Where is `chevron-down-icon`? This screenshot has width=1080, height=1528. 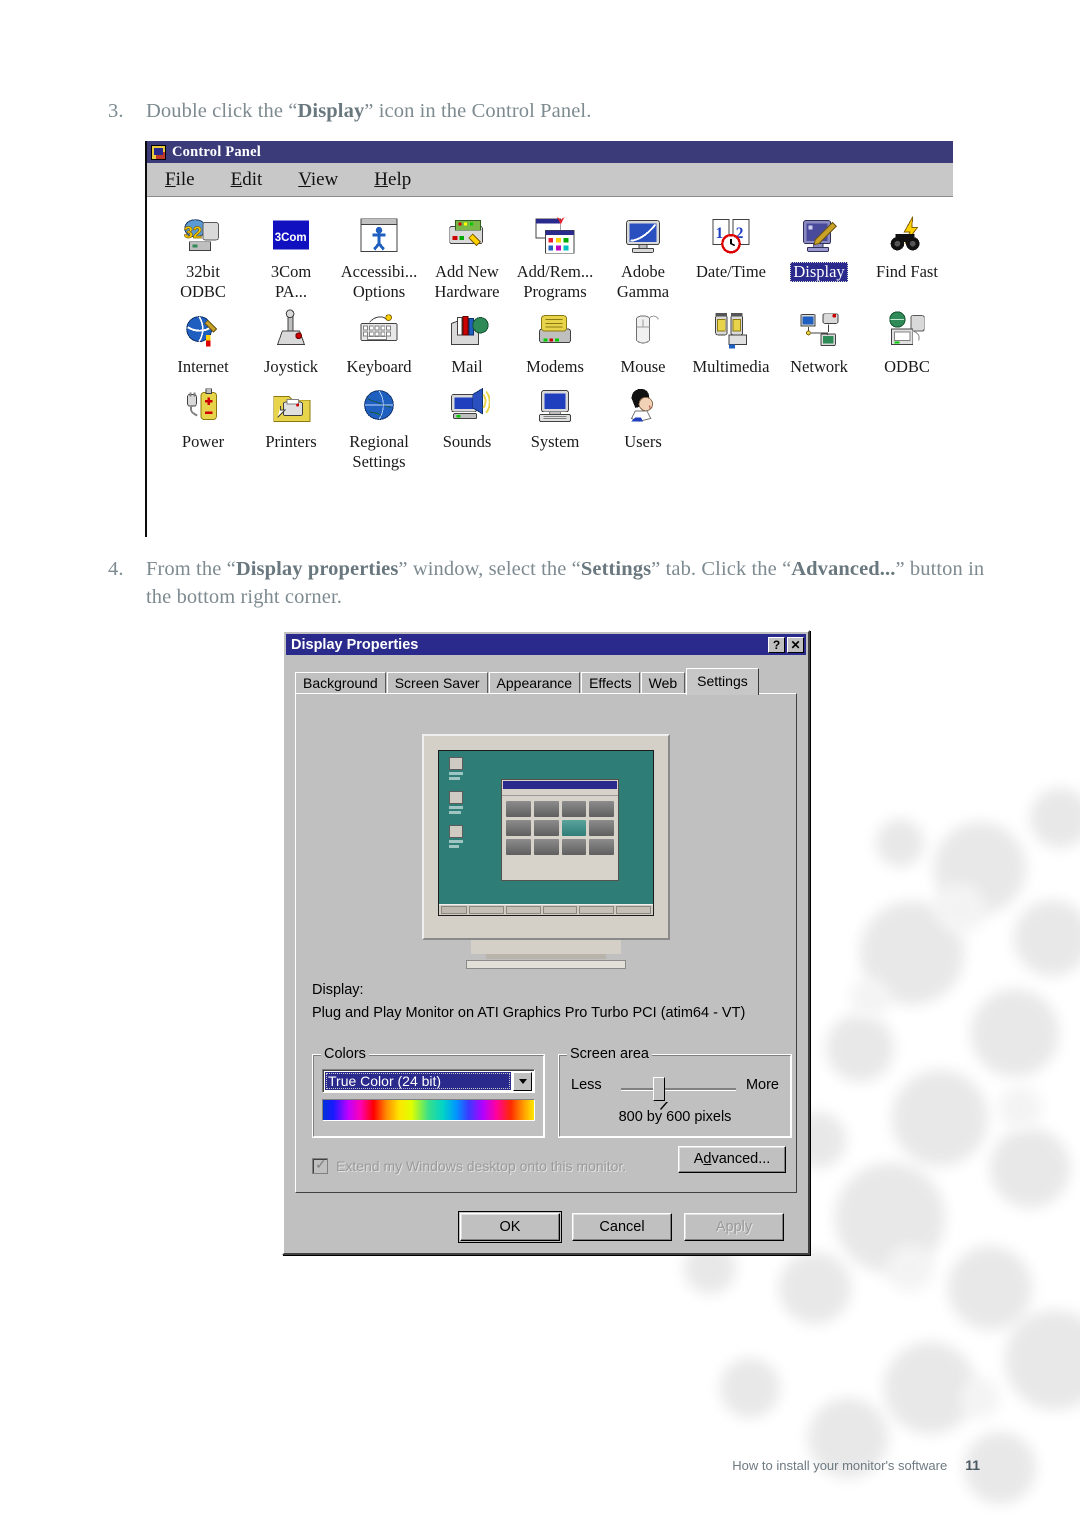
chevron-down-icon is located at coordinates (522, 1081).